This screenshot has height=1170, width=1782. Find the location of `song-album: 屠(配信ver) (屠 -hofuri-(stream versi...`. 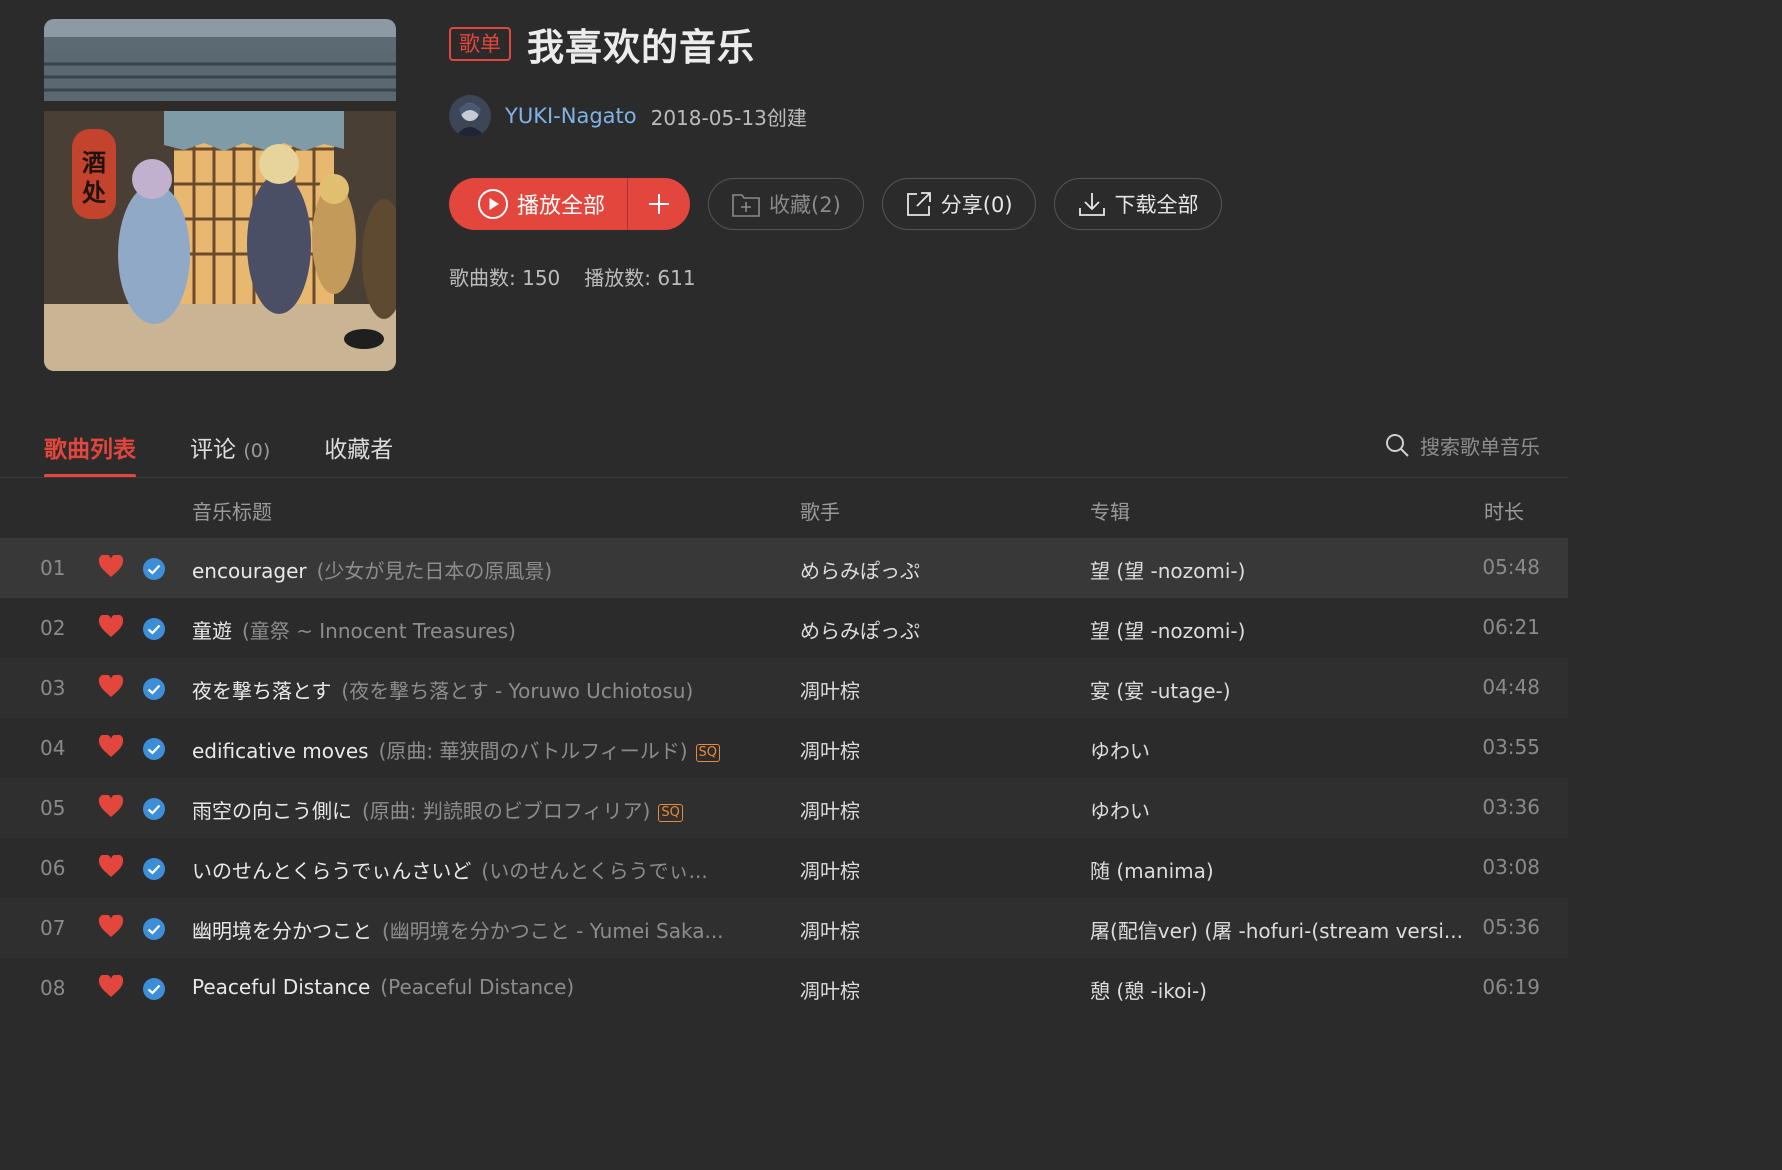

song-album: 屠(配信ver) (屠 -hofuri-(stream versi... is located at coordinates (1280, 929).